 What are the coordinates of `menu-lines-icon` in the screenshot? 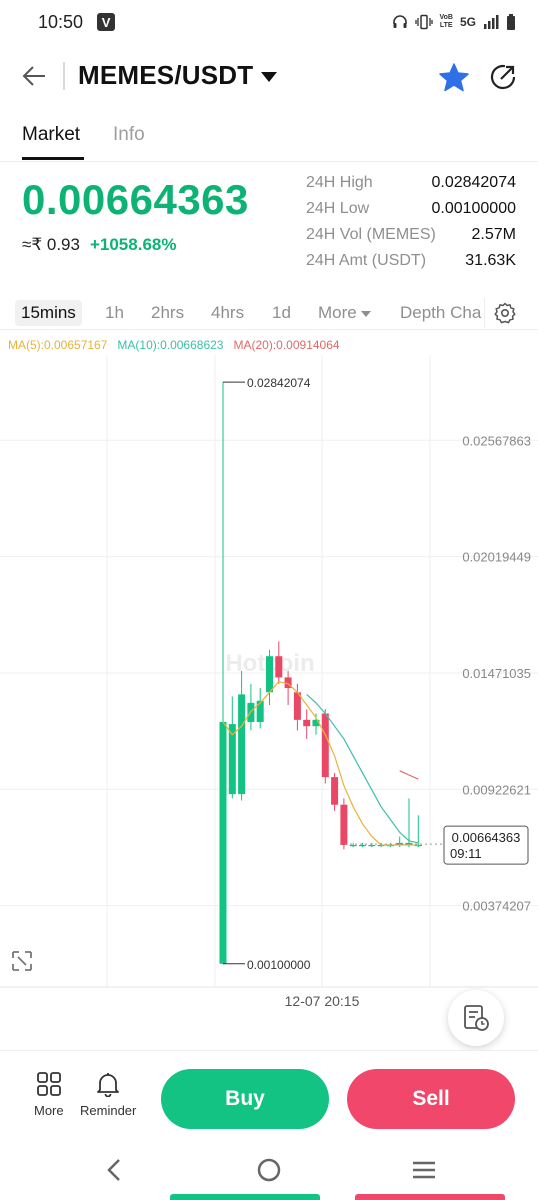 It's located at (424, 1170).